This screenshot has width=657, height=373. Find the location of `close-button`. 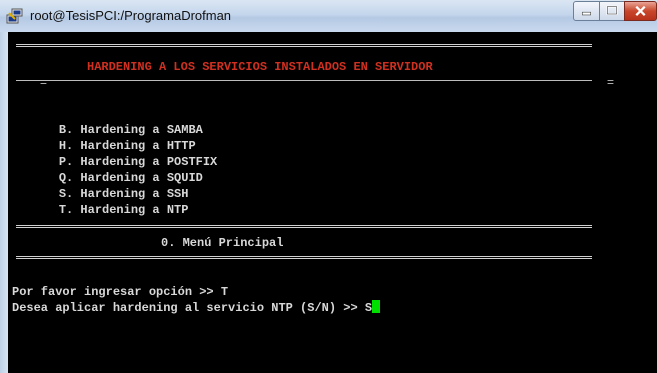

close-button is located at coordinates (640, 11).